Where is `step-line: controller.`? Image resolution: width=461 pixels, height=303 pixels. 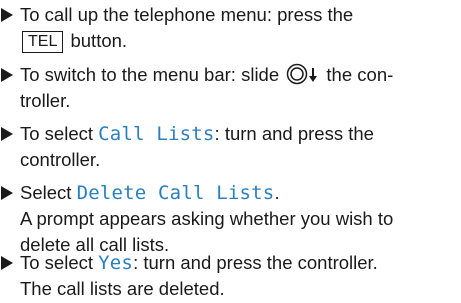 step-line: controller. is located at coordinates (60, 160).